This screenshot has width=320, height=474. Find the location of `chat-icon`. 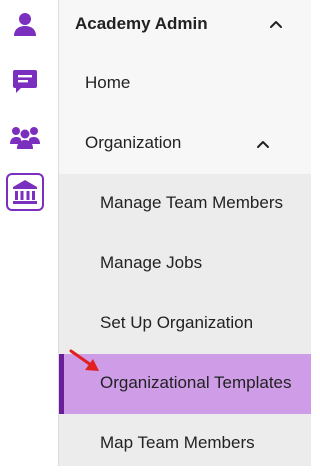

chat-icon is located at coordinates (25, 81).